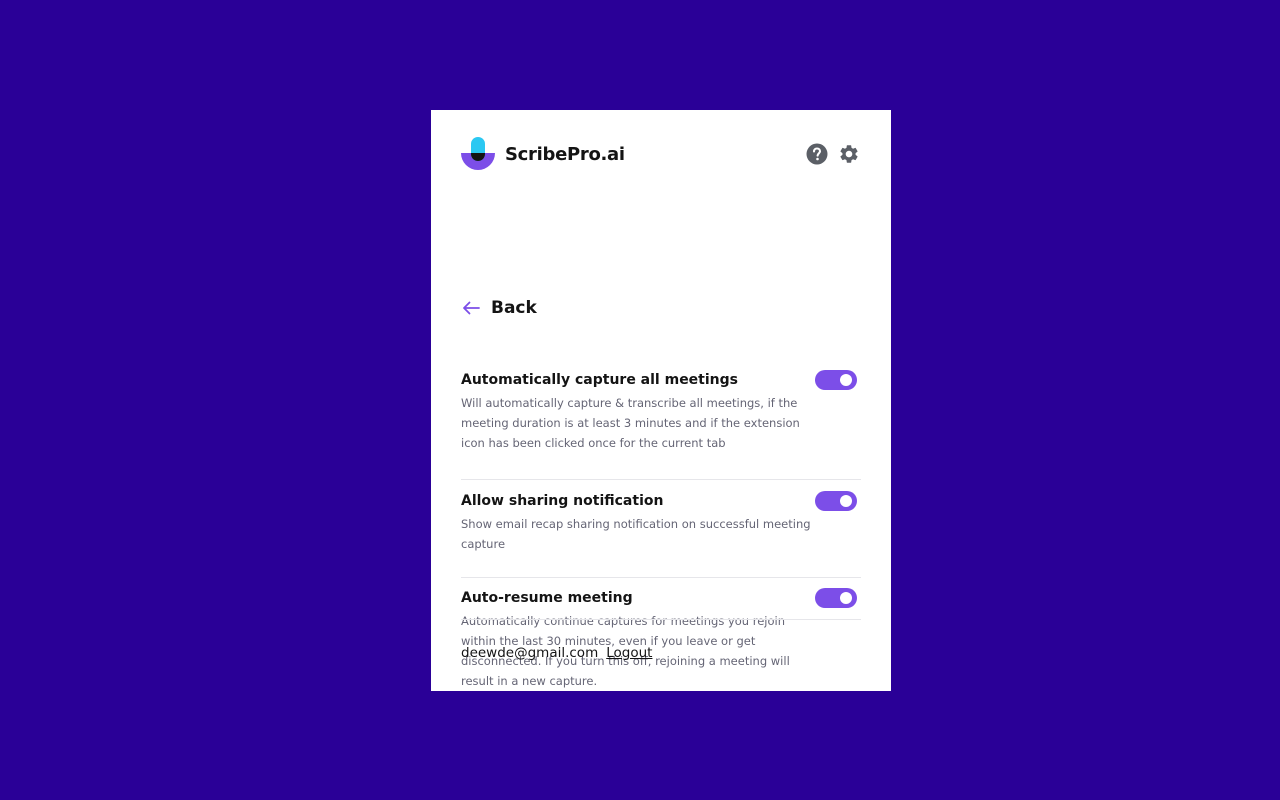 The image size is (1280, 800). Describe the element at coordinates (629, 653) in the screenshot. I see `logout-link: Logout` at that location.